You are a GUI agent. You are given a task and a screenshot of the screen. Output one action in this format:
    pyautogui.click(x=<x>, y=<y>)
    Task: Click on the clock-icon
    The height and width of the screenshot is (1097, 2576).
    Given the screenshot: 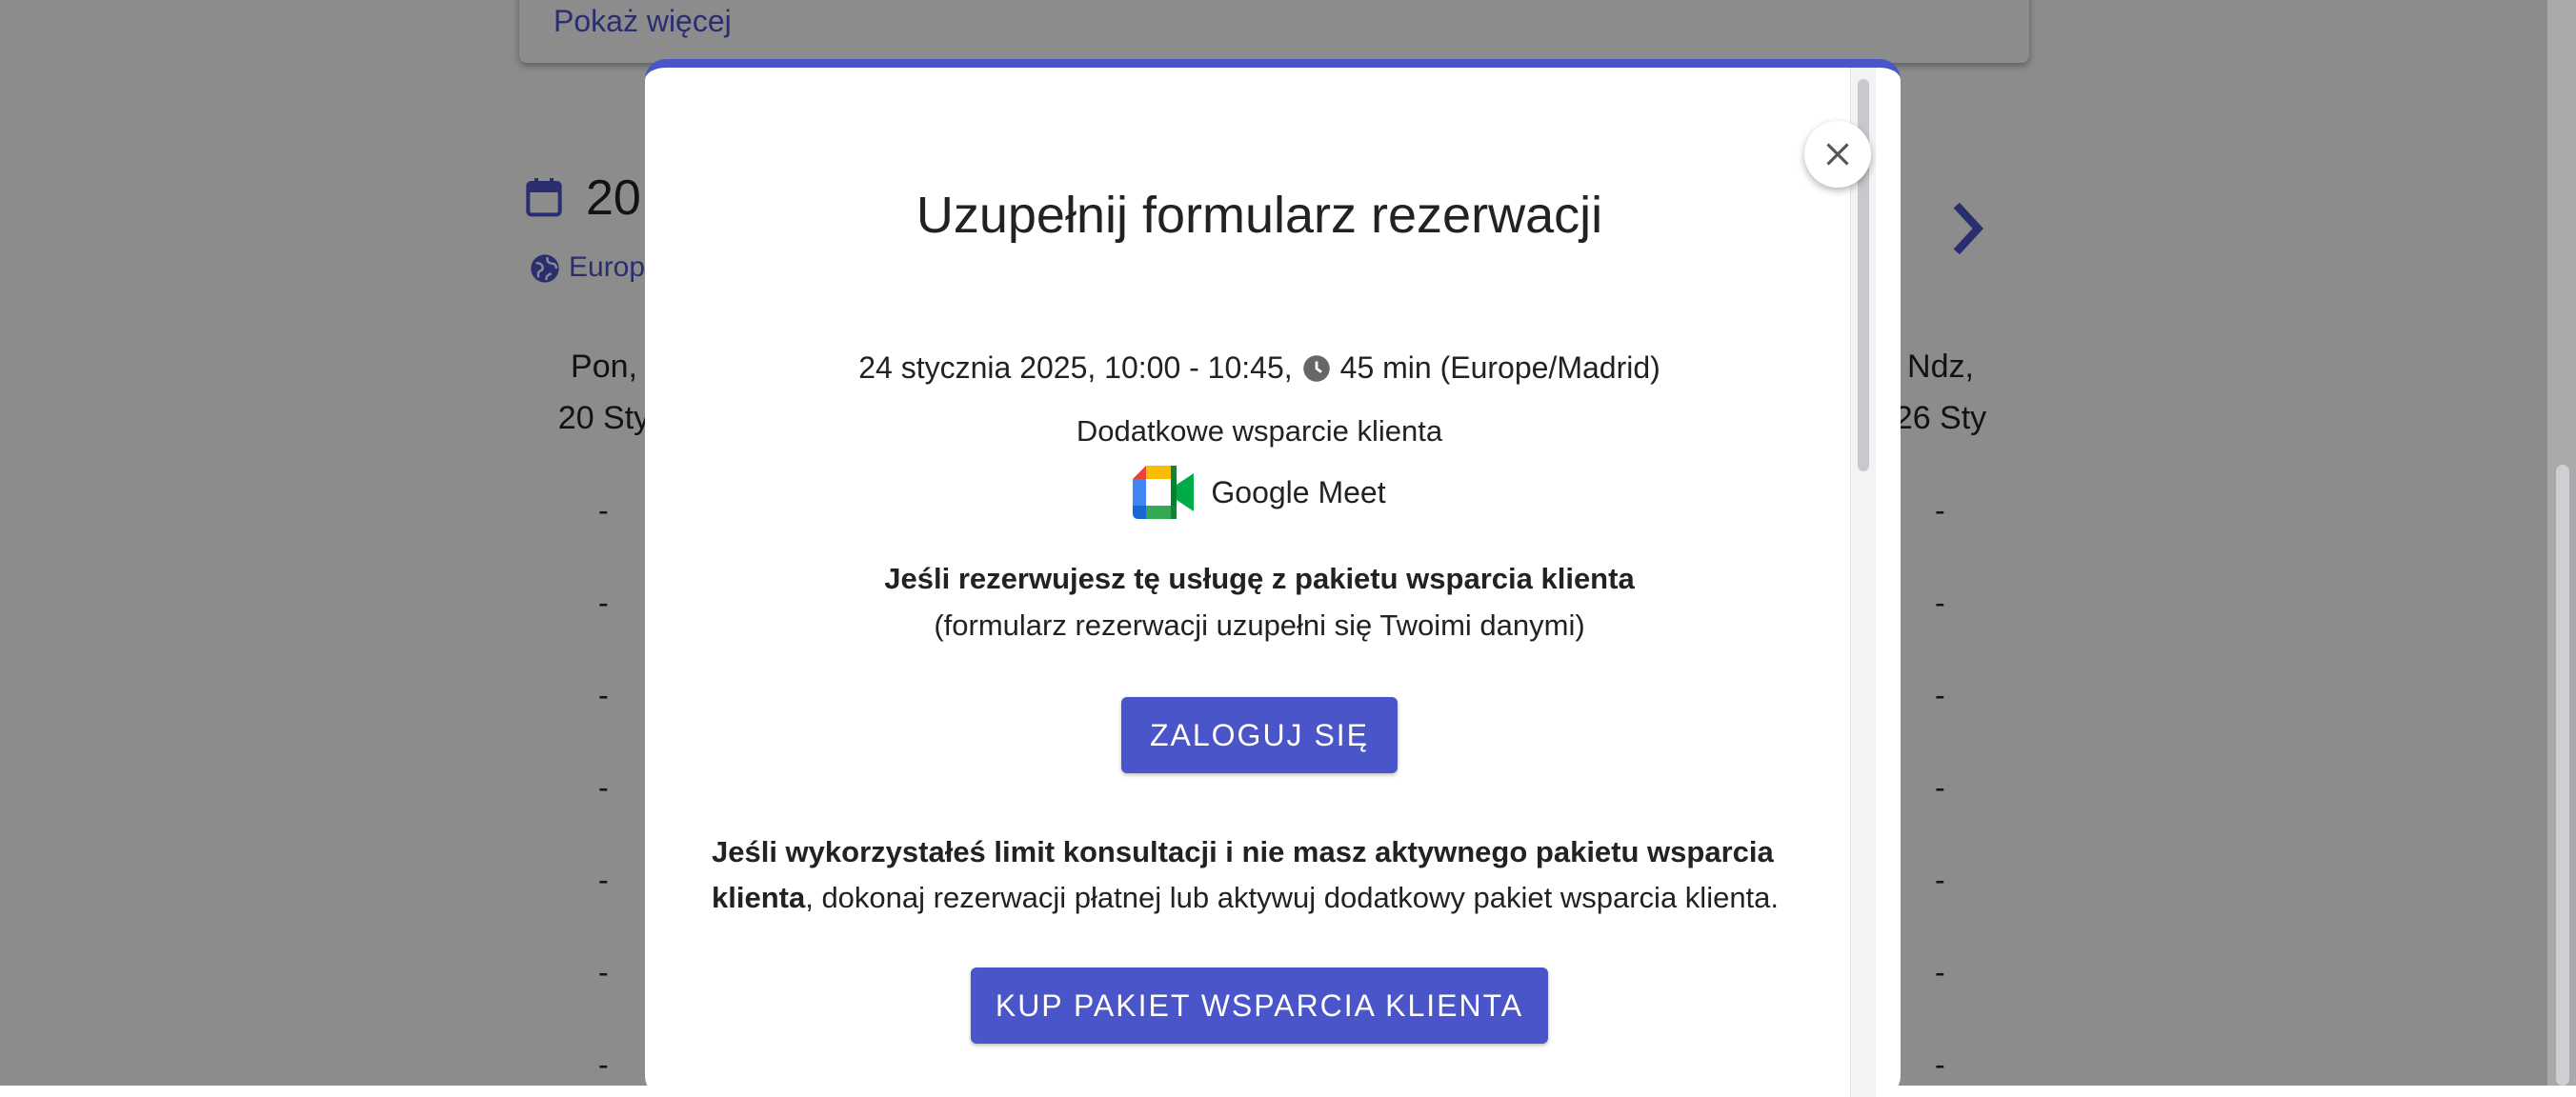 What is the action you would take?
    pyautogui.click(x=1316, y=368)
    